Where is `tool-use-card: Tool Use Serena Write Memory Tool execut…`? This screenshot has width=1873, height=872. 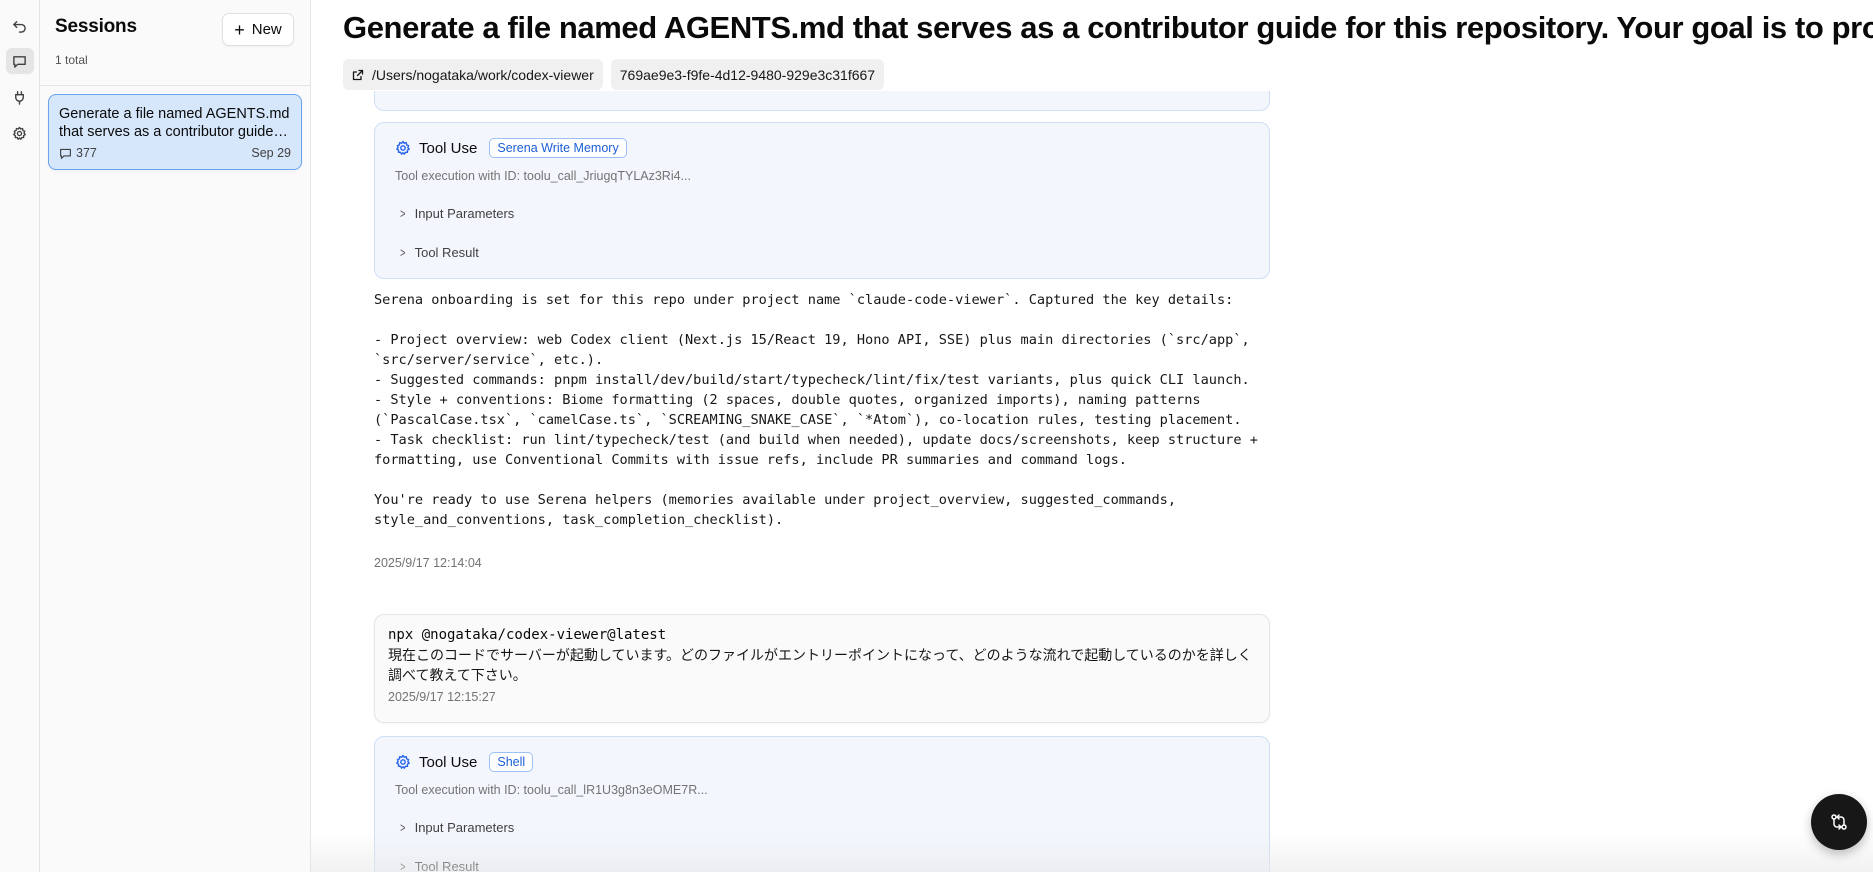 tool-use-card: Tool Use Serena Write Memory Tool execut… is located at coordinates (822, 200).